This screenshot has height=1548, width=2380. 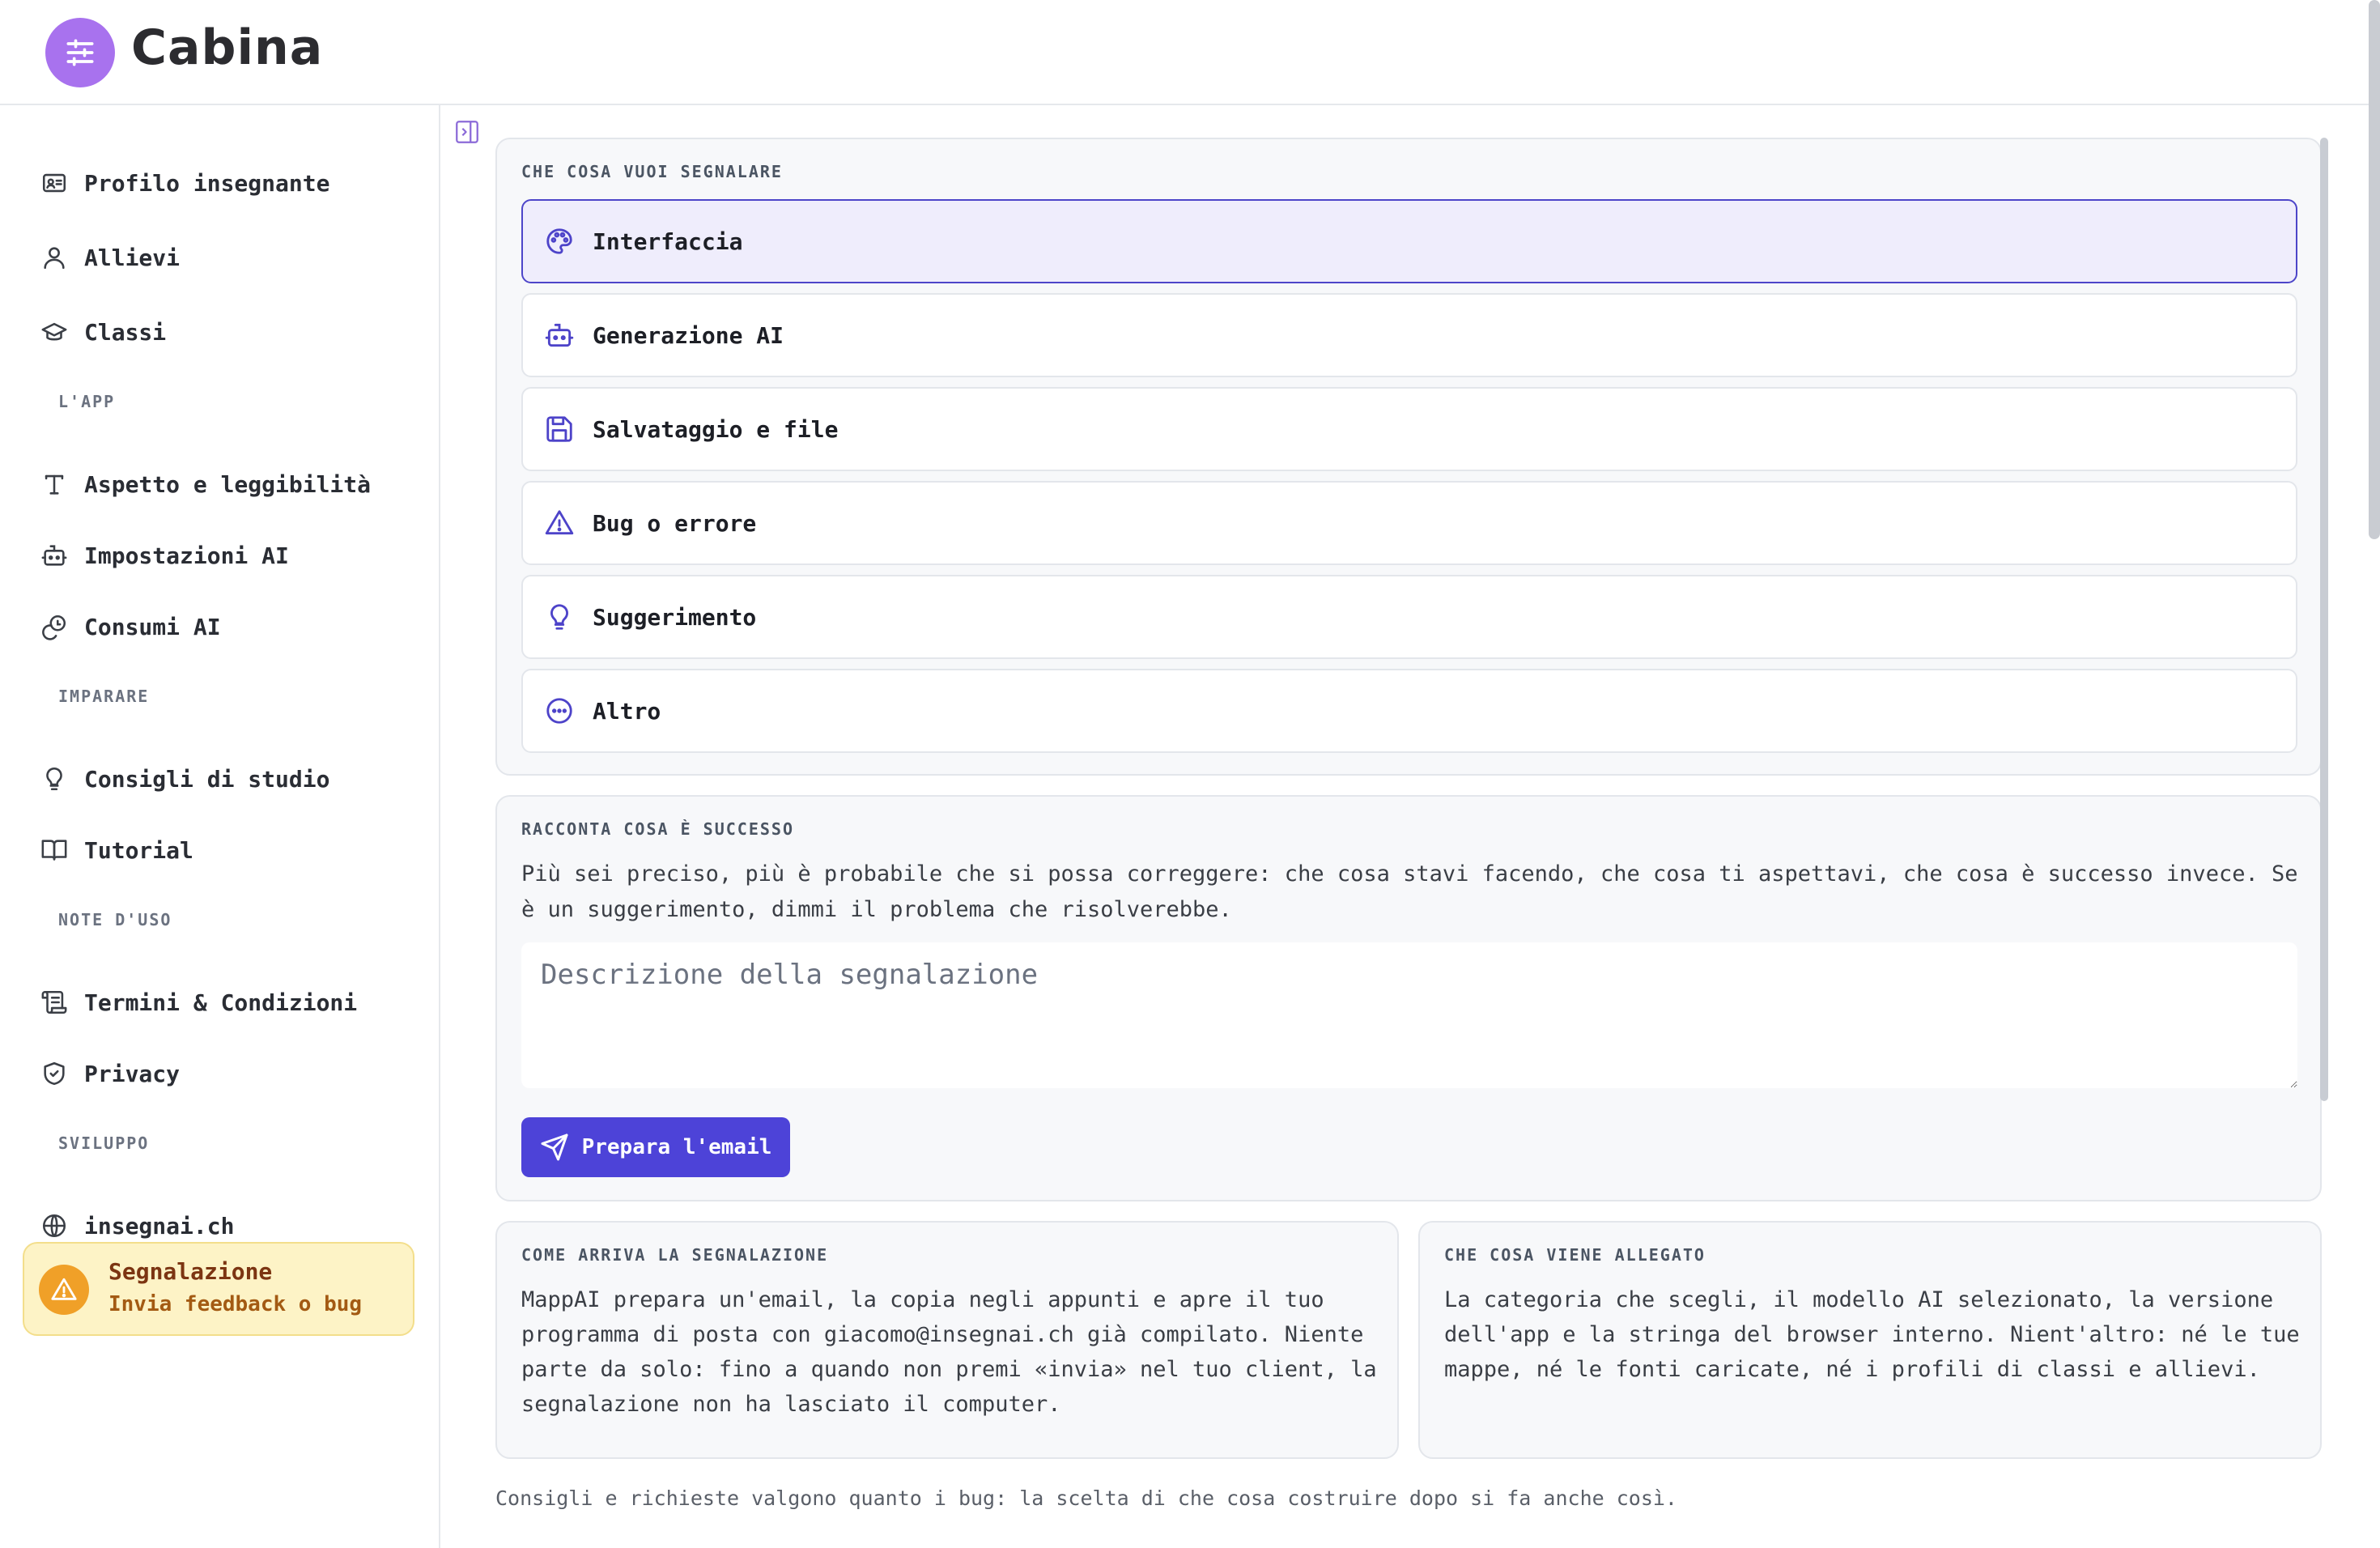 I want to click on sidebar-item-privacy: Privacy, so click(x=110, y=1073).